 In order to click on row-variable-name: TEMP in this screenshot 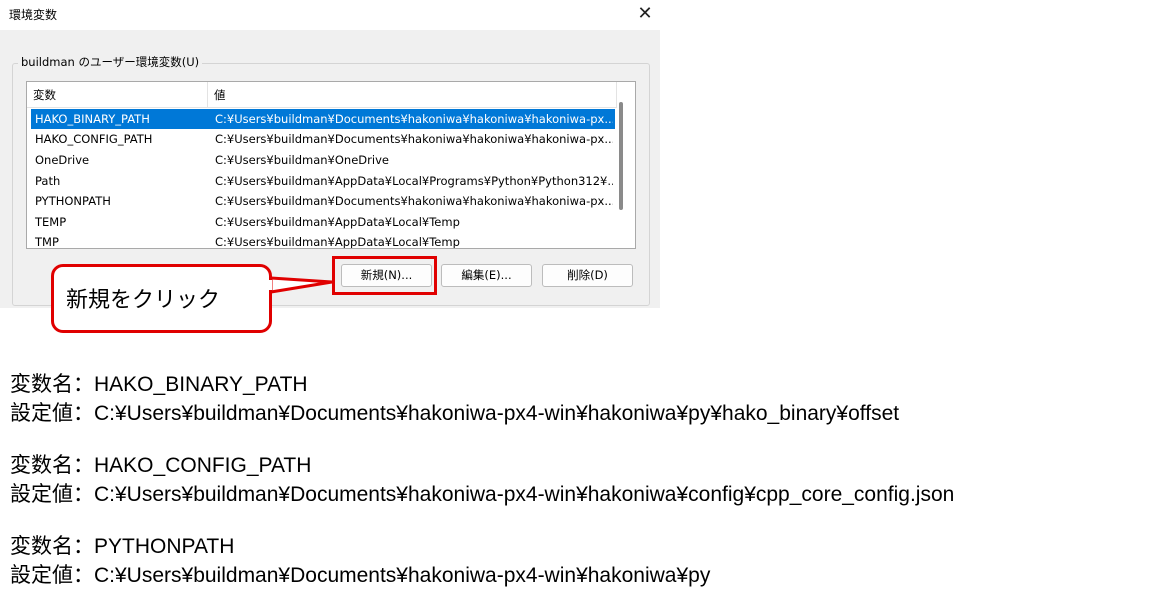, I will do `click(51, 222)`.